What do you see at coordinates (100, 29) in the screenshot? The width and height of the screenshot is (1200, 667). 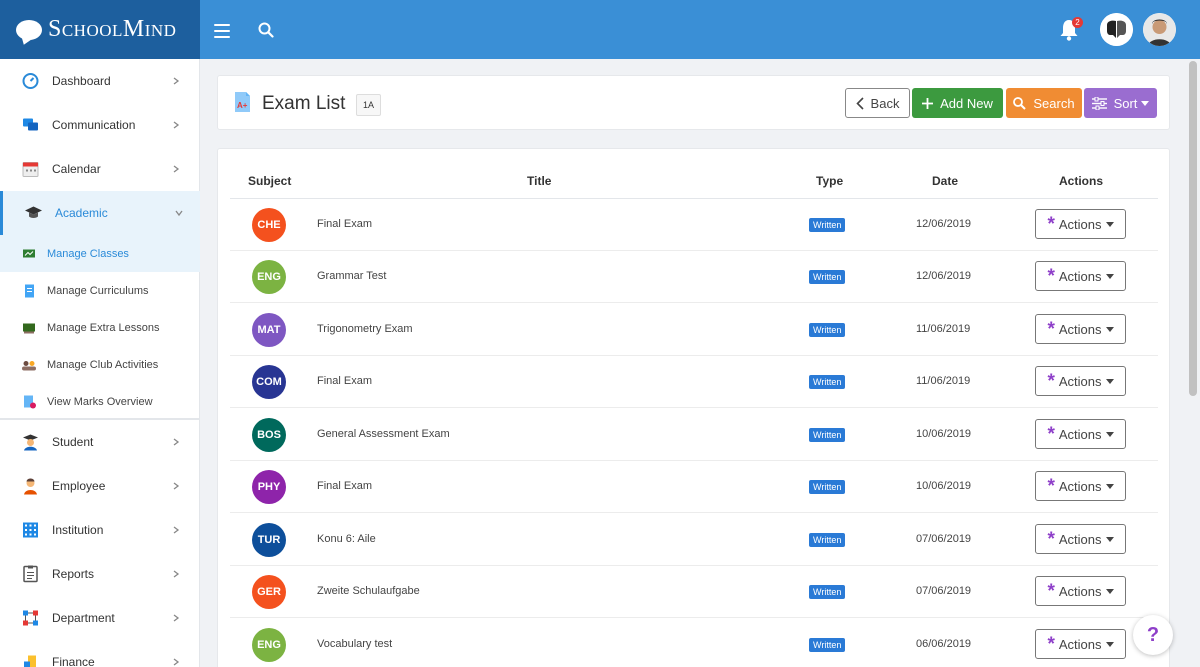 I see `app-logo: SchoolMind` at bounding box center [100, 29].